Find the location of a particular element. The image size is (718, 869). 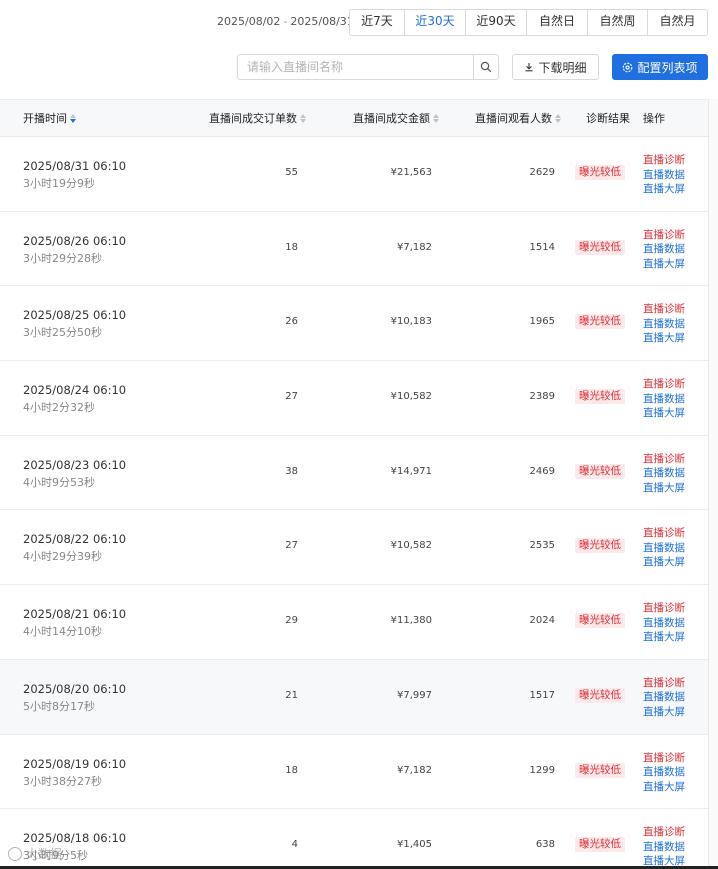

header-amount: 直播间成交金额 is located at coordinates (396, 118).